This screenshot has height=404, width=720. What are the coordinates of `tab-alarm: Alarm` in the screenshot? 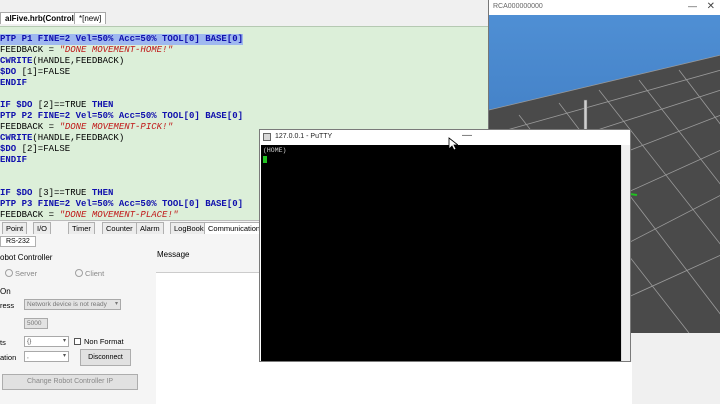 It's located at (150, 228).